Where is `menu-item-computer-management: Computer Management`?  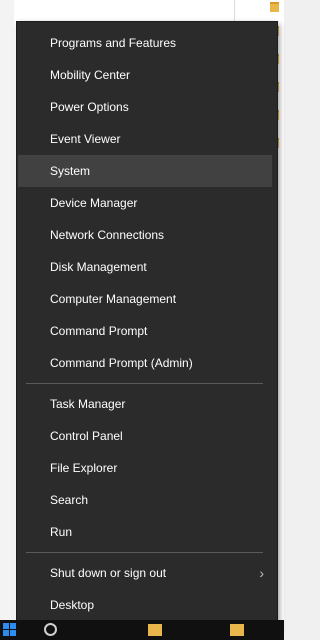
menu-item-computer-management: Computer Management is located at coordinates (145, 299).